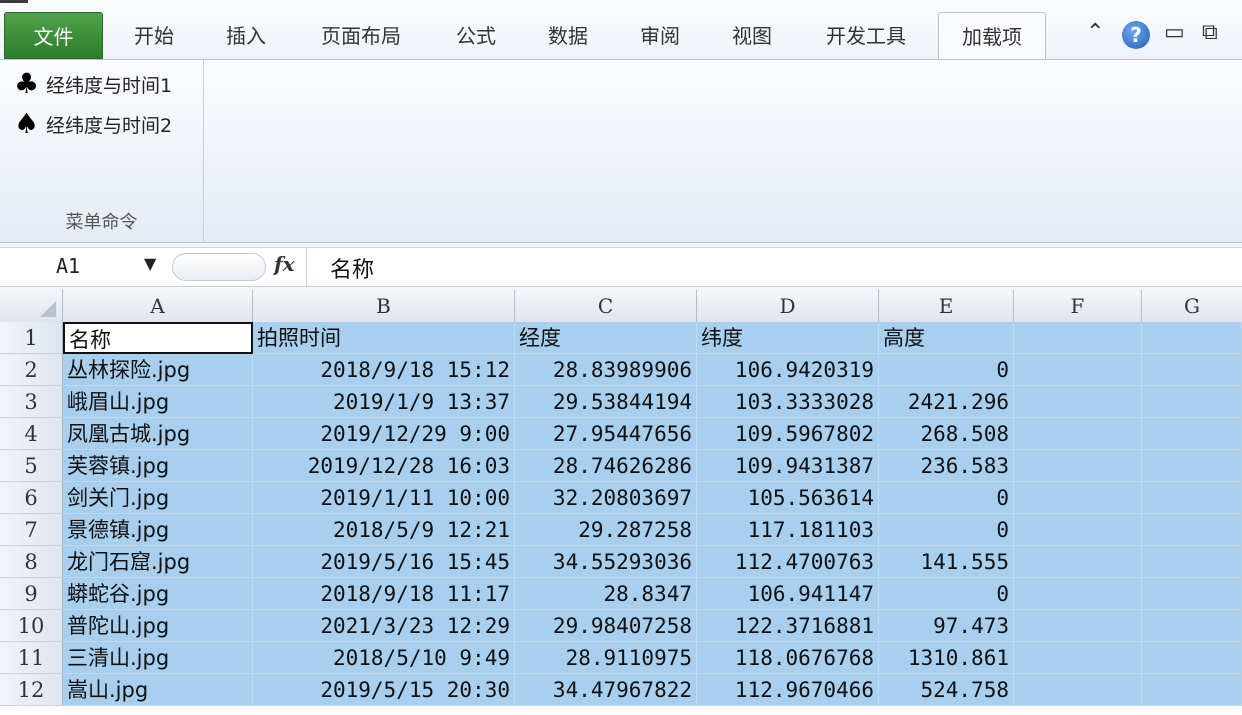  Describe the element at coordinates (788, 658) in the screenshot. I see `table-cell: 118.0676768` at that location.